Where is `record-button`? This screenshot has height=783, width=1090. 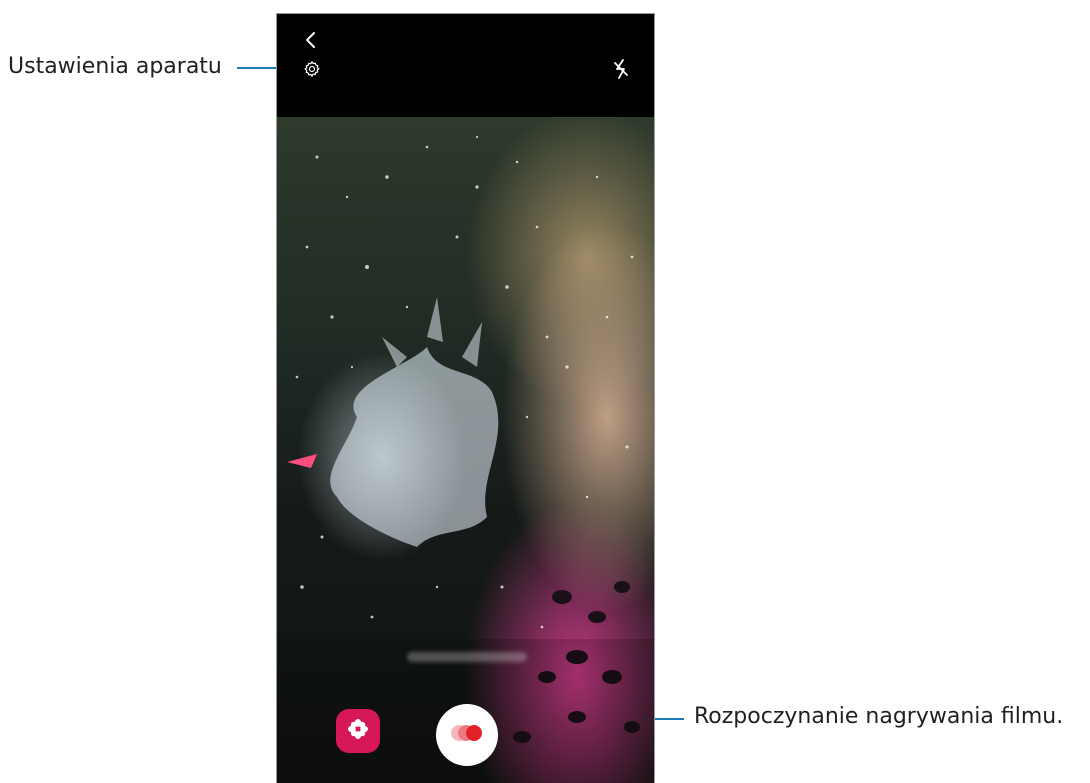
record-button is located at coordinates (467, 735).